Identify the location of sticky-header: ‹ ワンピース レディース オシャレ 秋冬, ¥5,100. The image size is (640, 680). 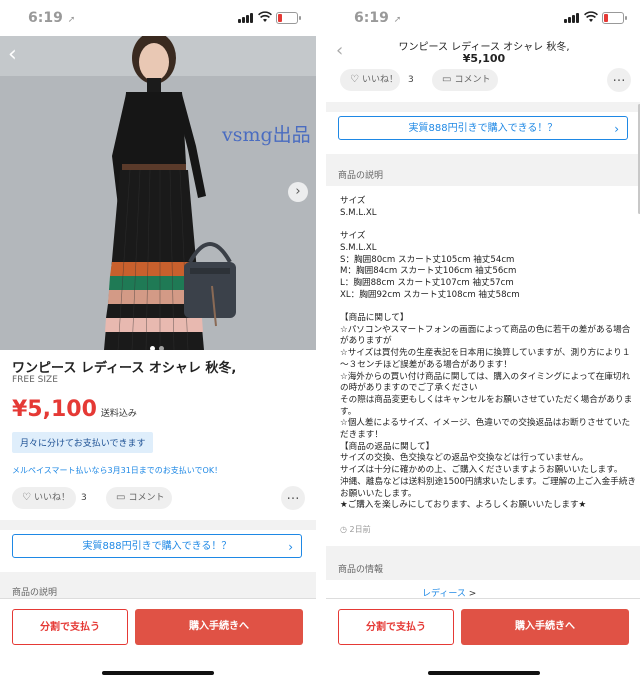
(483, 53).